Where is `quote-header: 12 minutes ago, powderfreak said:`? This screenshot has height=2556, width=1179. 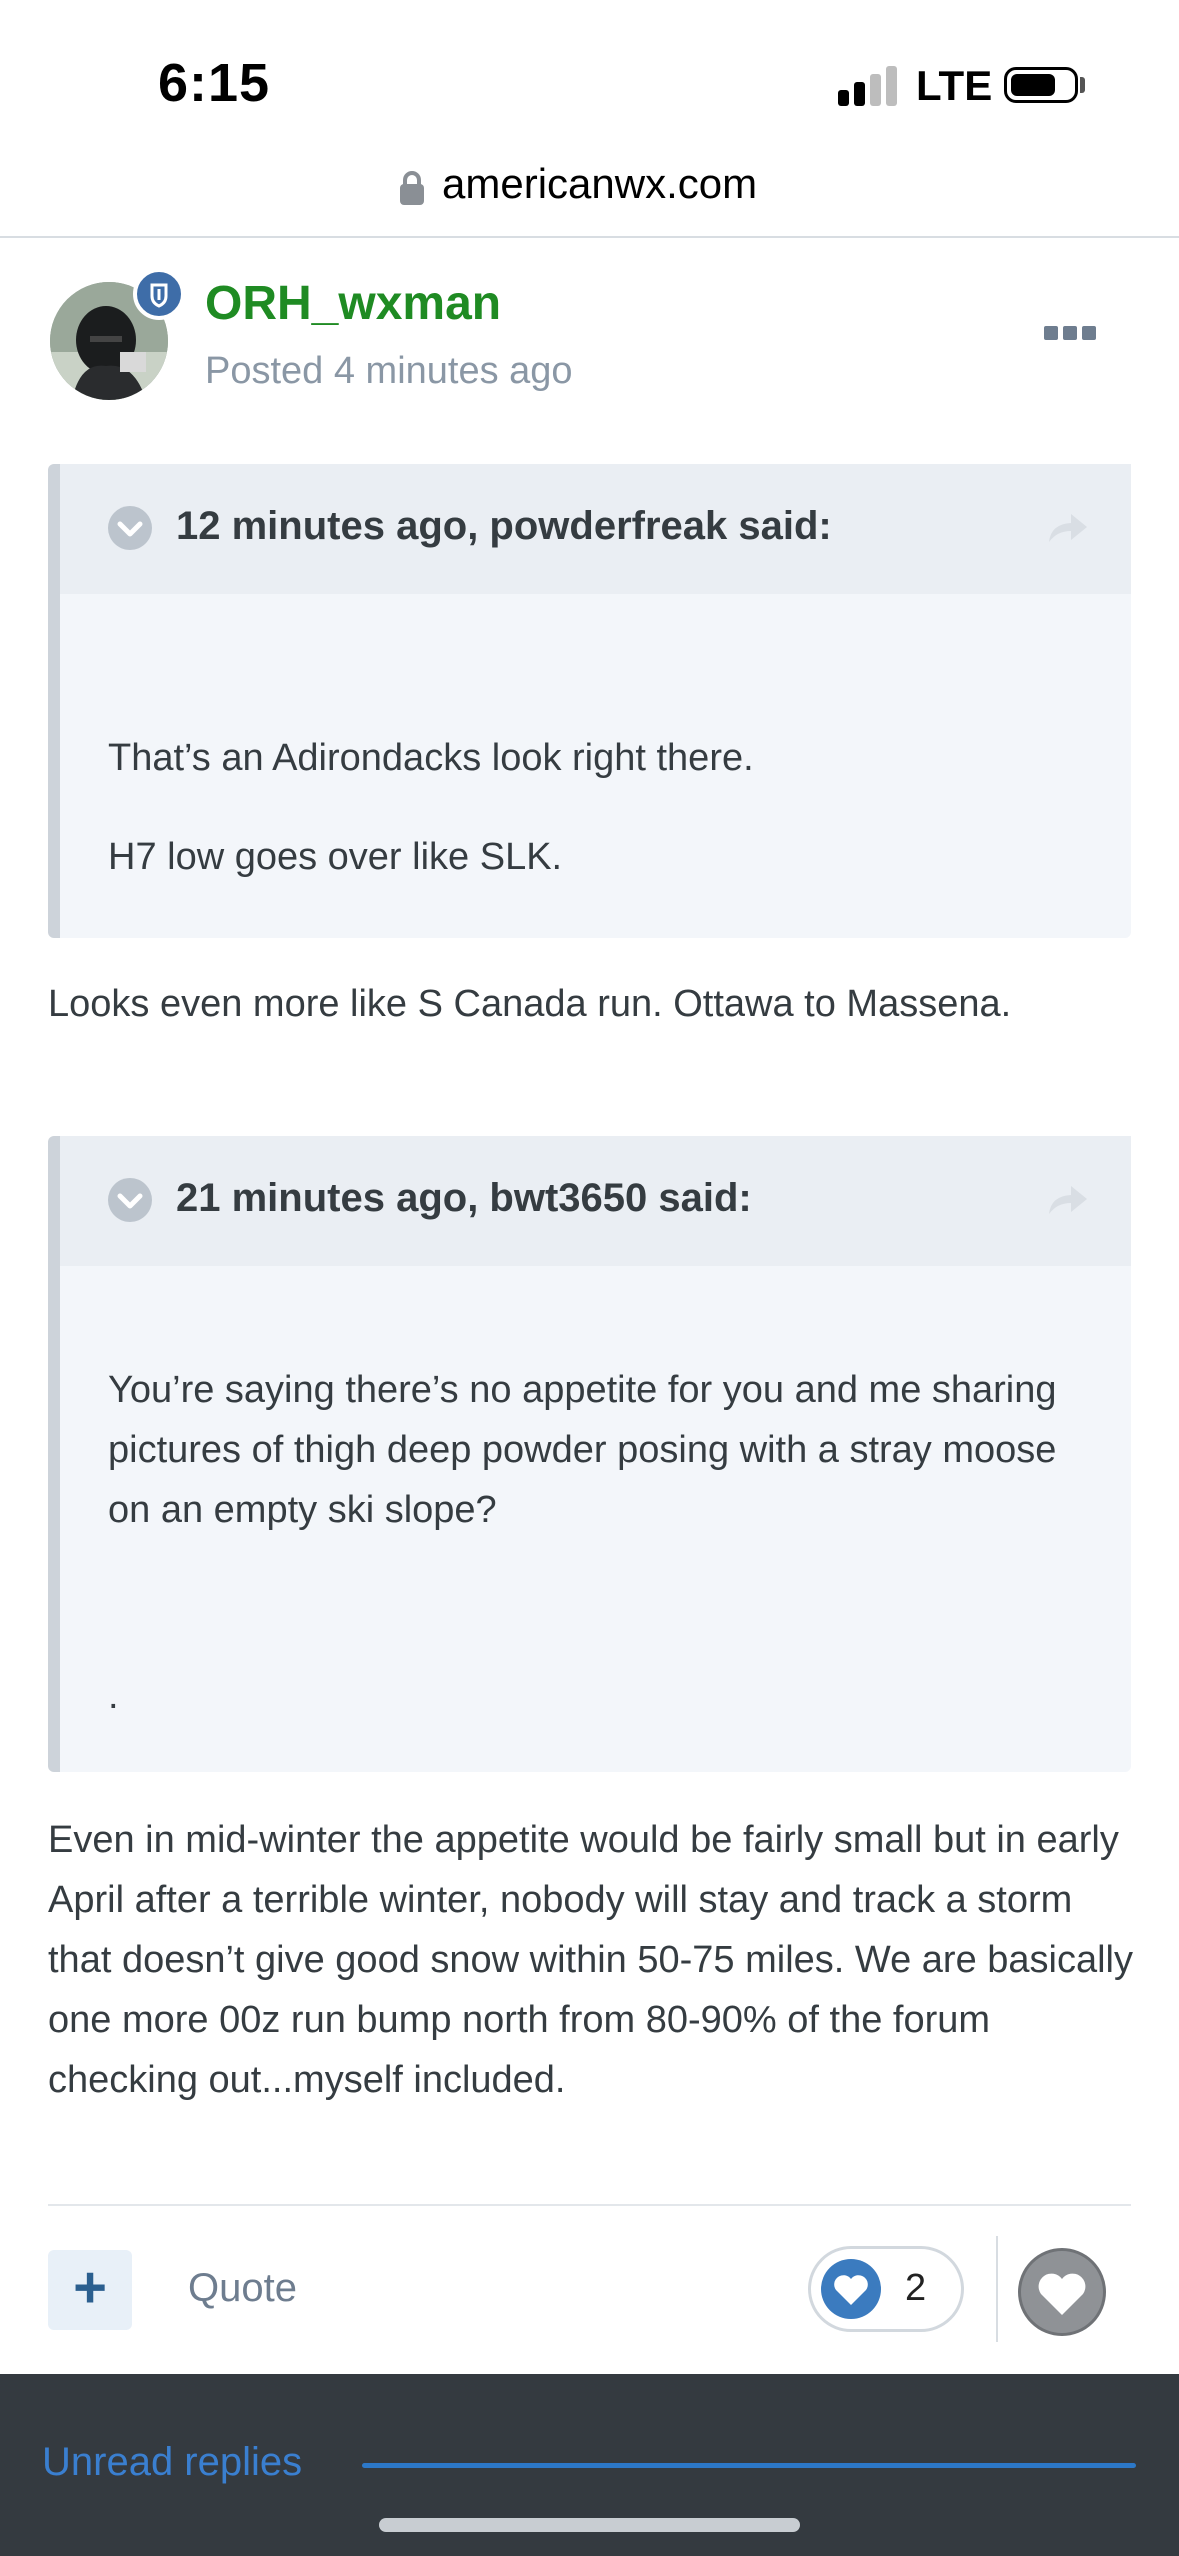 quote-header: 12 minutes ago, powderfreak said: is located at coordinates (595, 529).